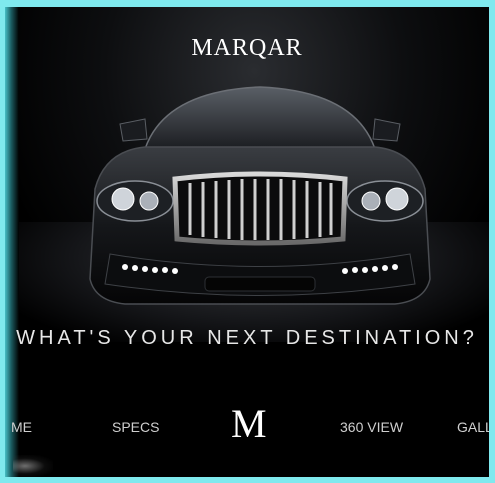 The width and height of the screenshot is (495, 483). What do you see at coordinates (135, 427) in the screenshot?
I see `nav-item-specs: SPECS` at bounding box center [135, 427].